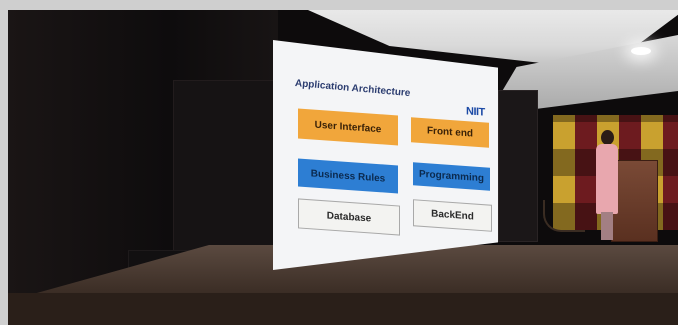 This screenshot has width=678, height=325. Describe the element at coordinates (518, 166) in the screenshot. I see `right-speaker-cabinet` at that location.